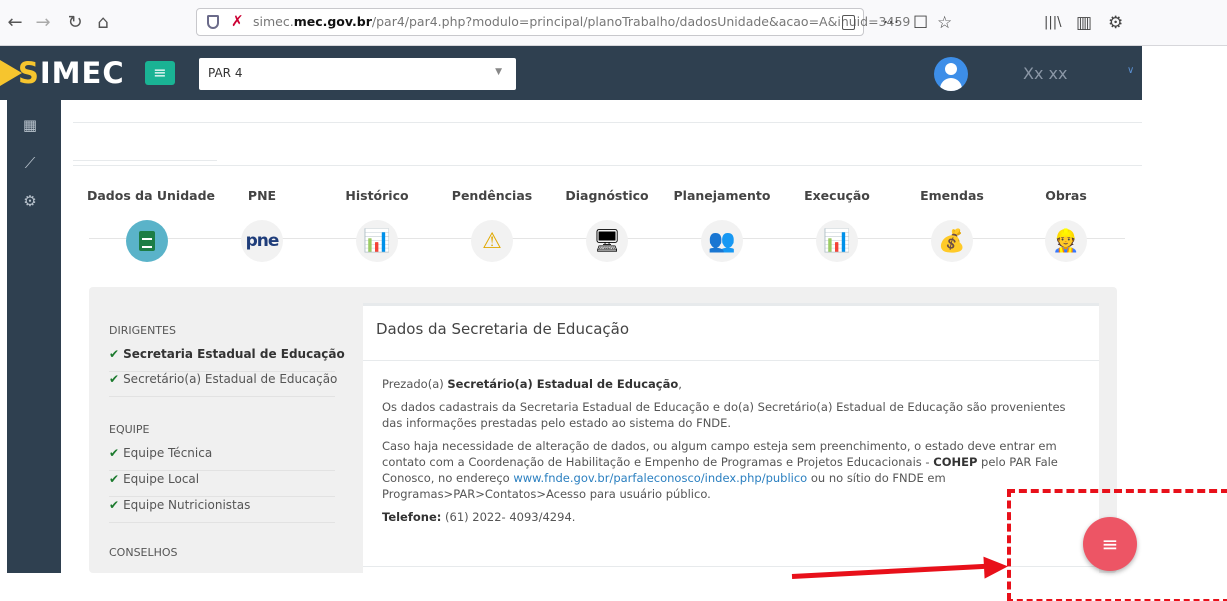 The width and height of the screenshot is (1227, 601). Describe the element at coordinates (1115, 23) in the screenshot. I see `extension-icon: ⚙` at that location.